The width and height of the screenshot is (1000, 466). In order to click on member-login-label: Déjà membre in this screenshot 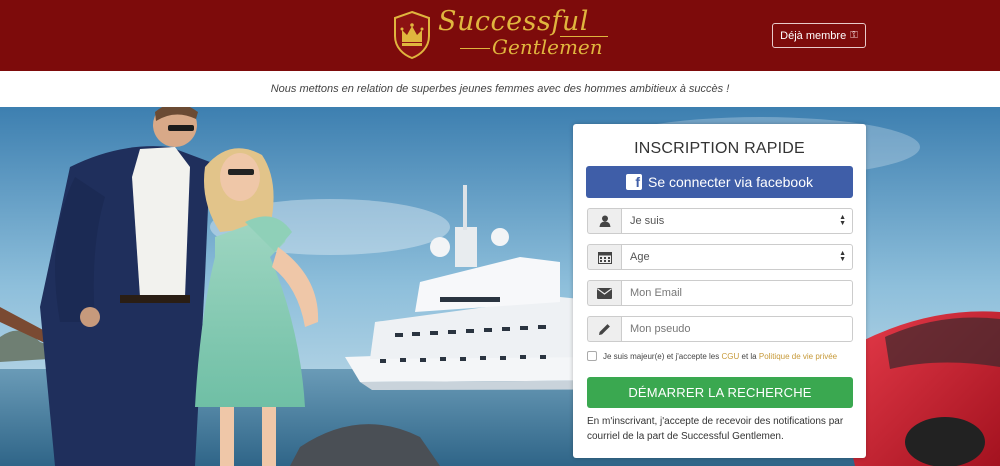, I will do `click(813, 35)`.